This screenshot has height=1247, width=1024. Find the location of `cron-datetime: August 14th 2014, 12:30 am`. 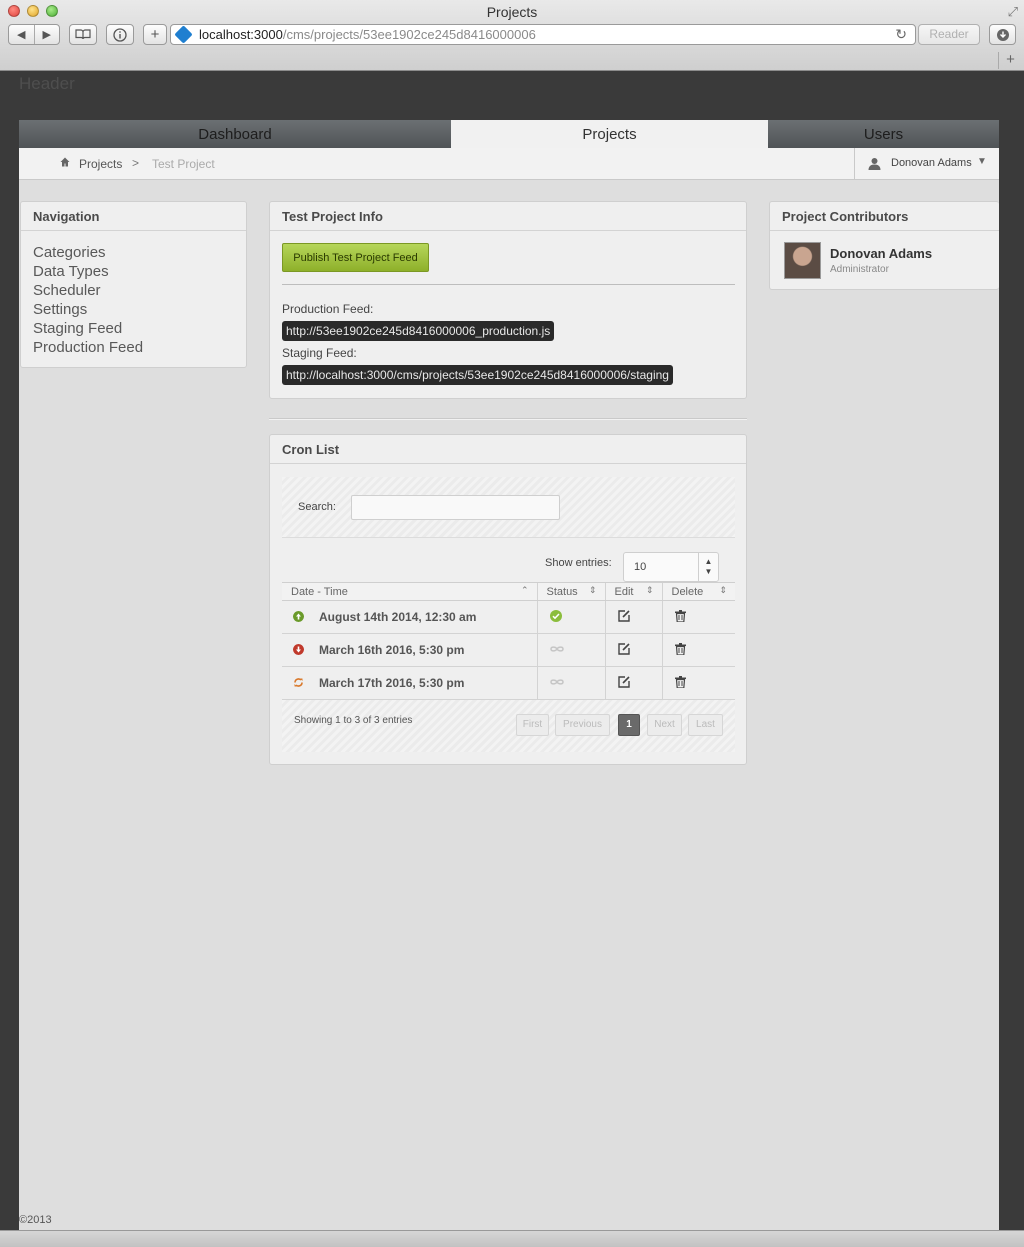

cron-datetime: August 14th 2014, 12:30 am is located at coordinates (409, 617).